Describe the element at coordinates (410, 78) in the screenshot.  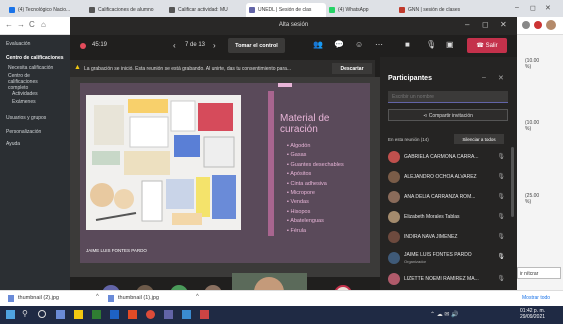
I see `panel-title: Participantes` at that location.